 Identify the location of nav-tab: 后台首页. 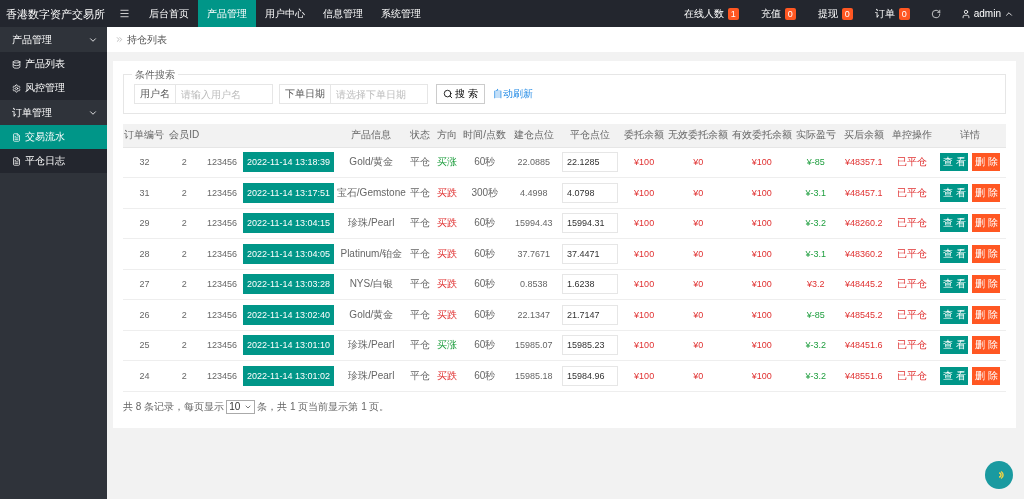
(169, 13).